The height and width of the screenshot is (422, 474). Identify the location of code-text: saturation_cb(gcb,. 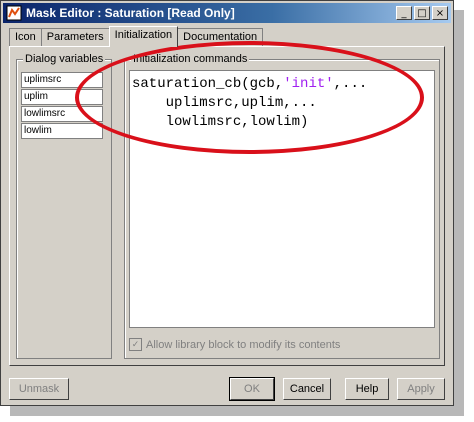
(208, 84).